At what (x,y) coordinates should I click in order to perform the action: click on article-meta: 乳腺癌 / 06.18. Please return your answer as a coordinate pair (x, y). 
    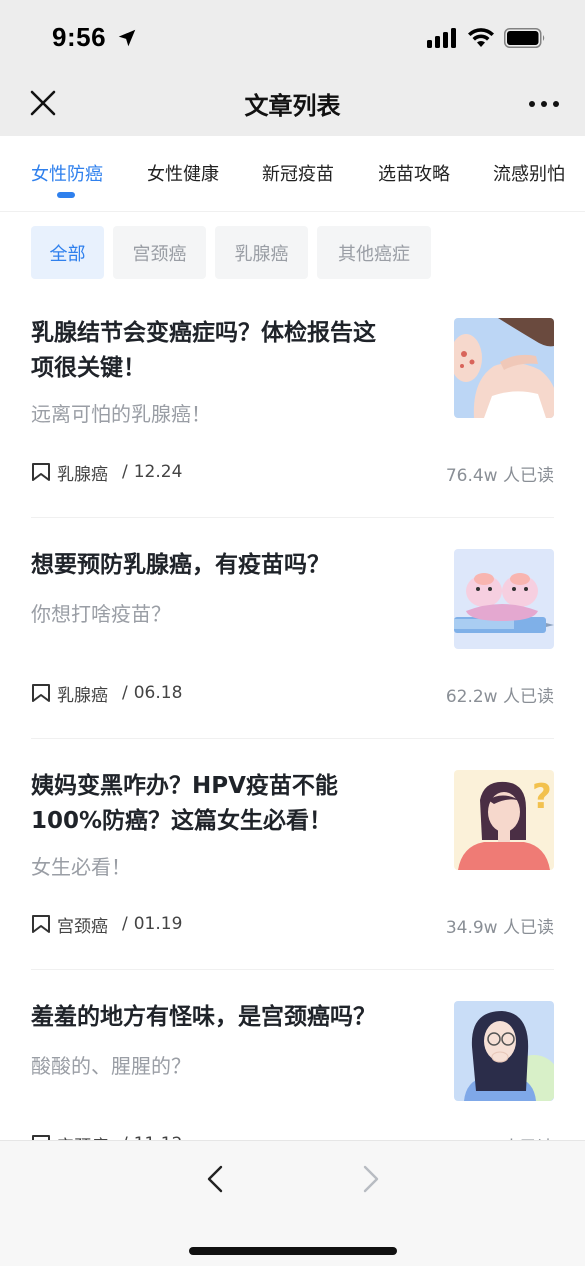
    Looking at the image, I should click on (107, 693).